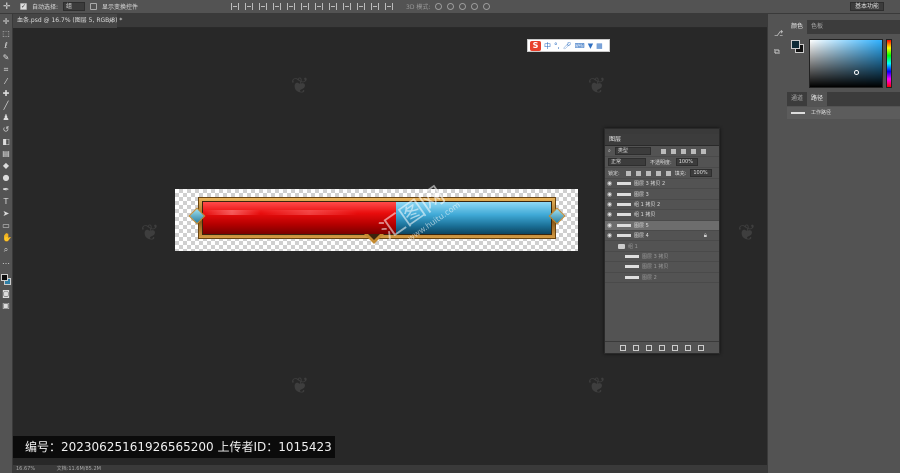  I want to click on show-transform-checkbox, so click(94, 6).